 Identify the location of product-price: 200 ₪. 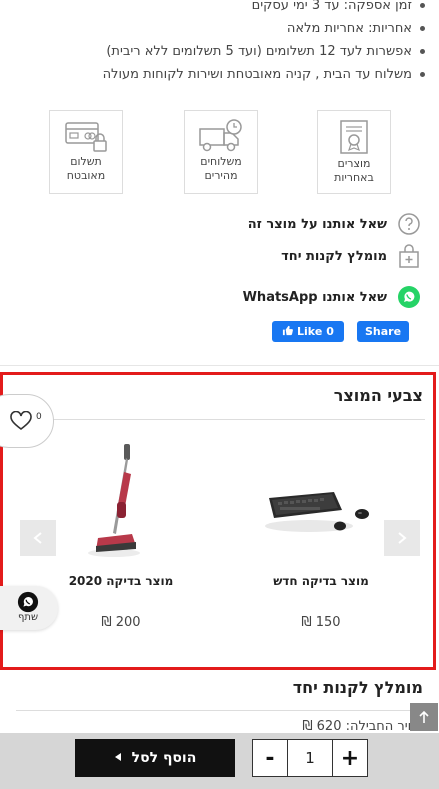
(121, 622).